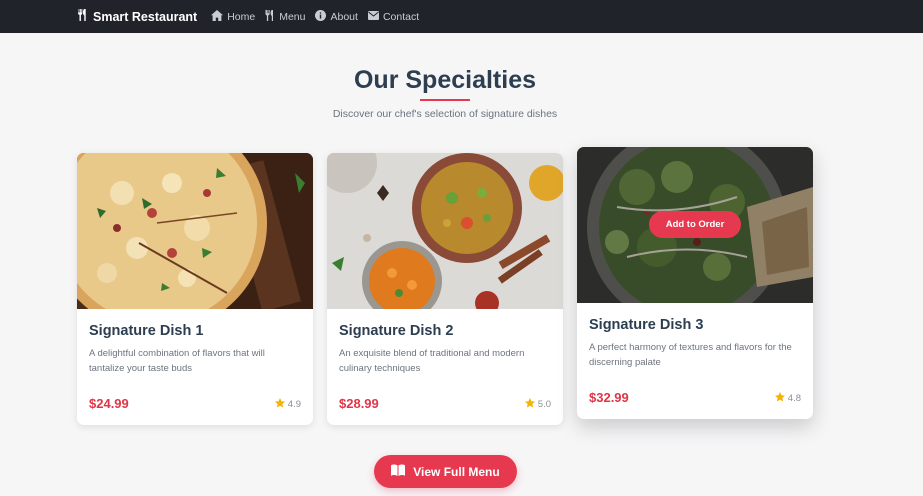 The image size is (923, 496). What do you see at coordinates (402, 471) in the screenshot?
I see `book-icon` at bounding box center [402, 471].